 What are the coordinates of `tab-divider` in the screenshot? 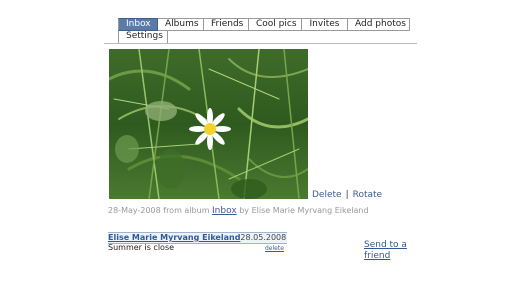 It's located at (260, 43).